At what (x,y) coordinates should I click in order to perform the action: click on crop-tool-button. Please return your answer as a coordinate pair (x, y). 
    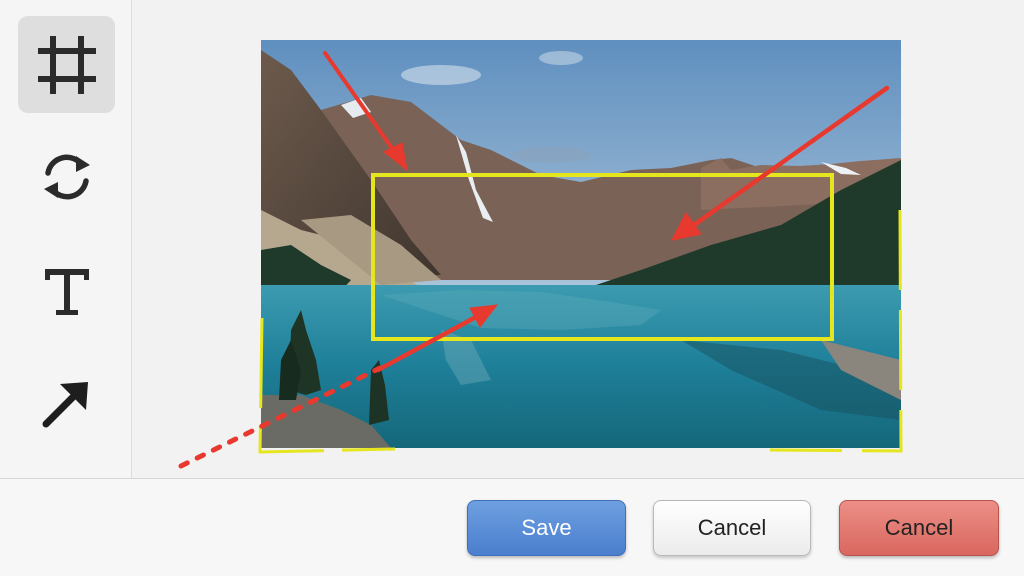
    Looking at the image, I should click on (66, 64).